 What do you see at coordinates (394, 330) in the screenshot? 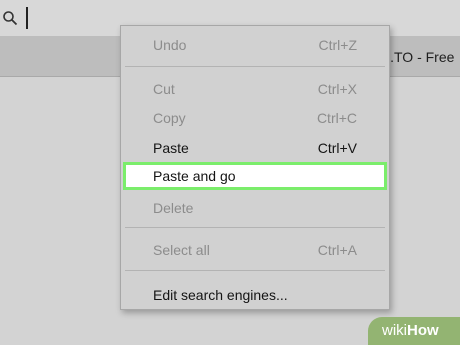
I see `watermark-wiki: wiki` at bounding box center [394, 330].